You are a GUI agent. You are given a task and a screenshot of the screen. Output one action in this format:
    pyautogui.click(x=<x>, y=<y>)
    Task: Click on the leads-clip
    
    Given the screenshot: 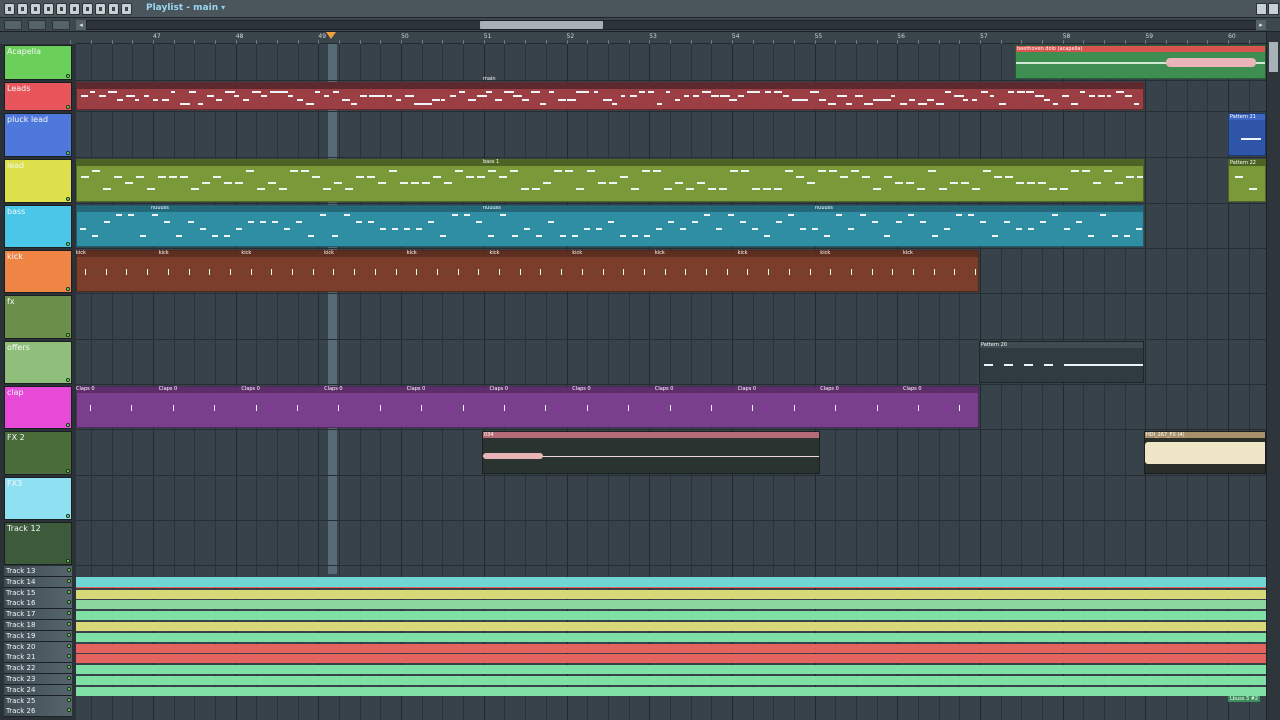 What is the action you would take?
    pyautogui.click(x=610, y=96)
    